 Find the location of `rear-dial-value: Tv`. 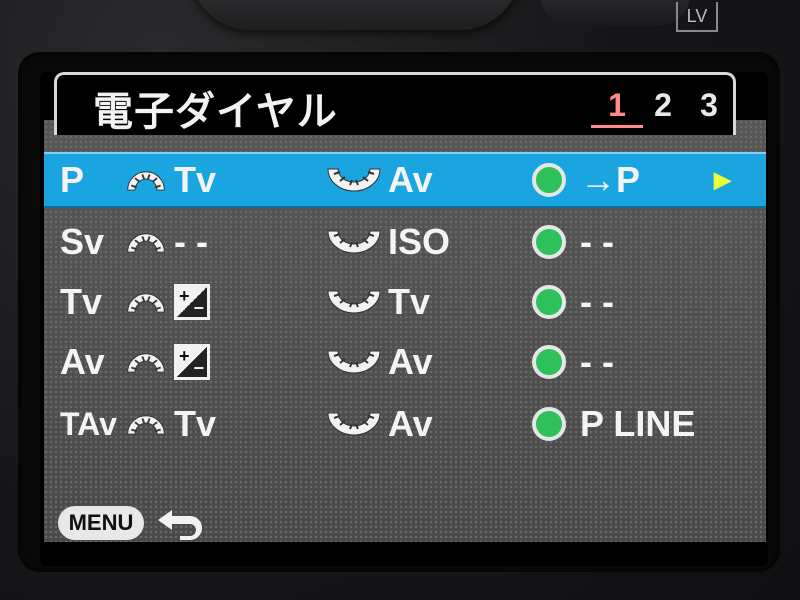

rear-dial-value: Tv is located at coordinates (409, 301).